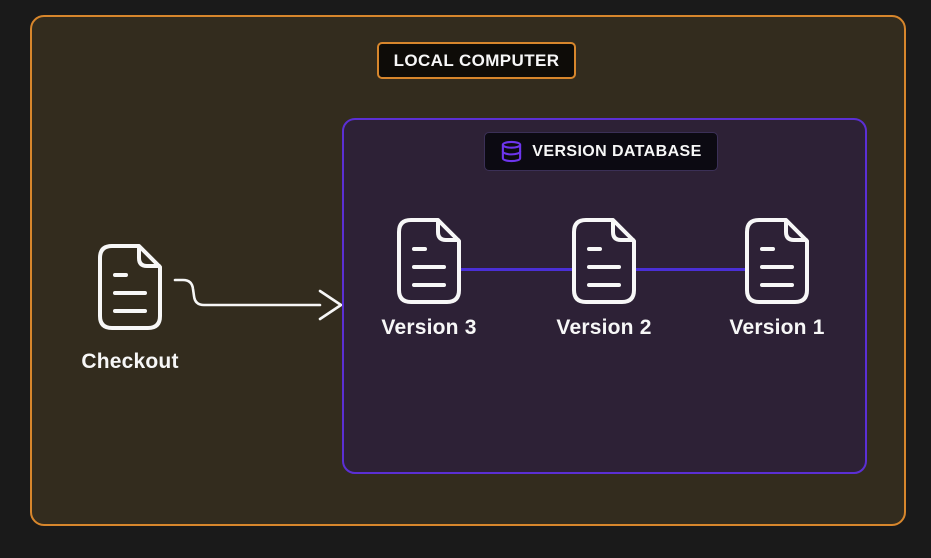 The width and height of the screenshot is (931, 558). I want to click on version-3-file: Version 3, so click(429, 278).